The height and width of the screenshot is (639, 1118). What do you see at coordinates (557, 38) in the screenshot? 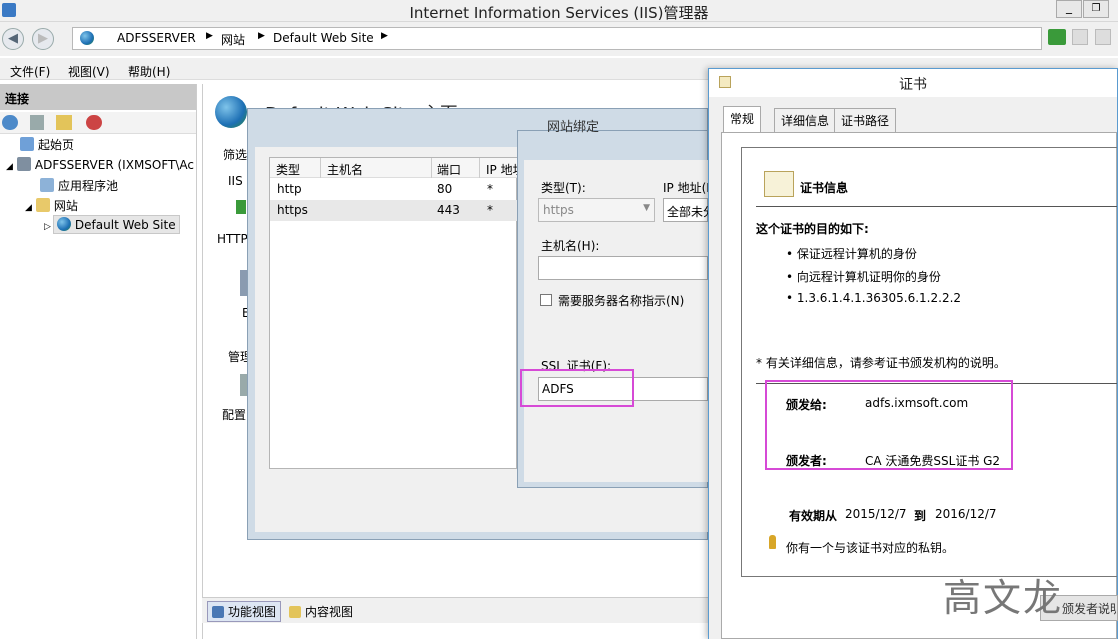
I see `address-bar` at bounding box center [557, 38].